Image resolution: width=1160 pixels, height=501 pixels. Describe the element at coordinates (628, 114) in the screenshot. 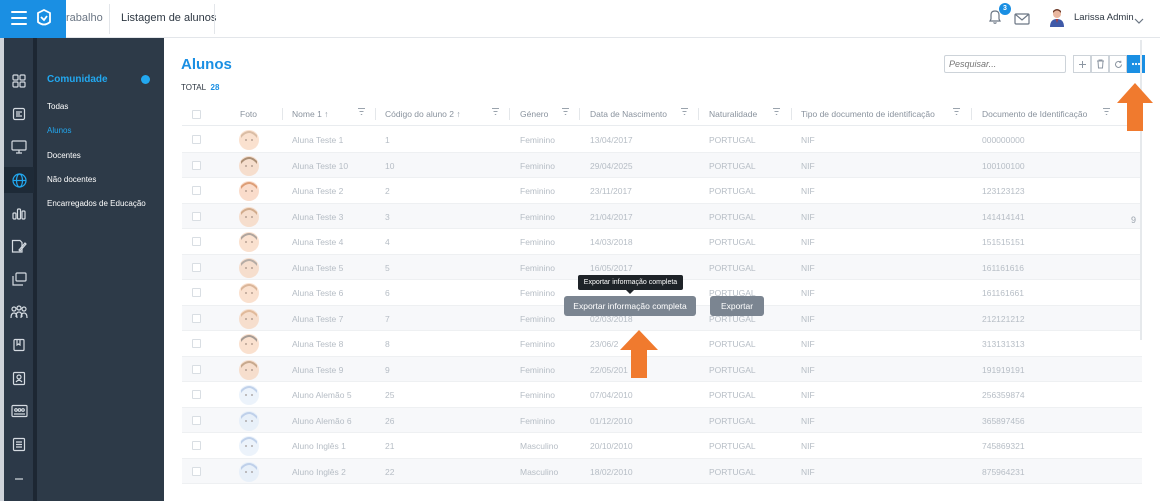

I see `column-header-data-nascimento: Data de Nascimento` at that location.